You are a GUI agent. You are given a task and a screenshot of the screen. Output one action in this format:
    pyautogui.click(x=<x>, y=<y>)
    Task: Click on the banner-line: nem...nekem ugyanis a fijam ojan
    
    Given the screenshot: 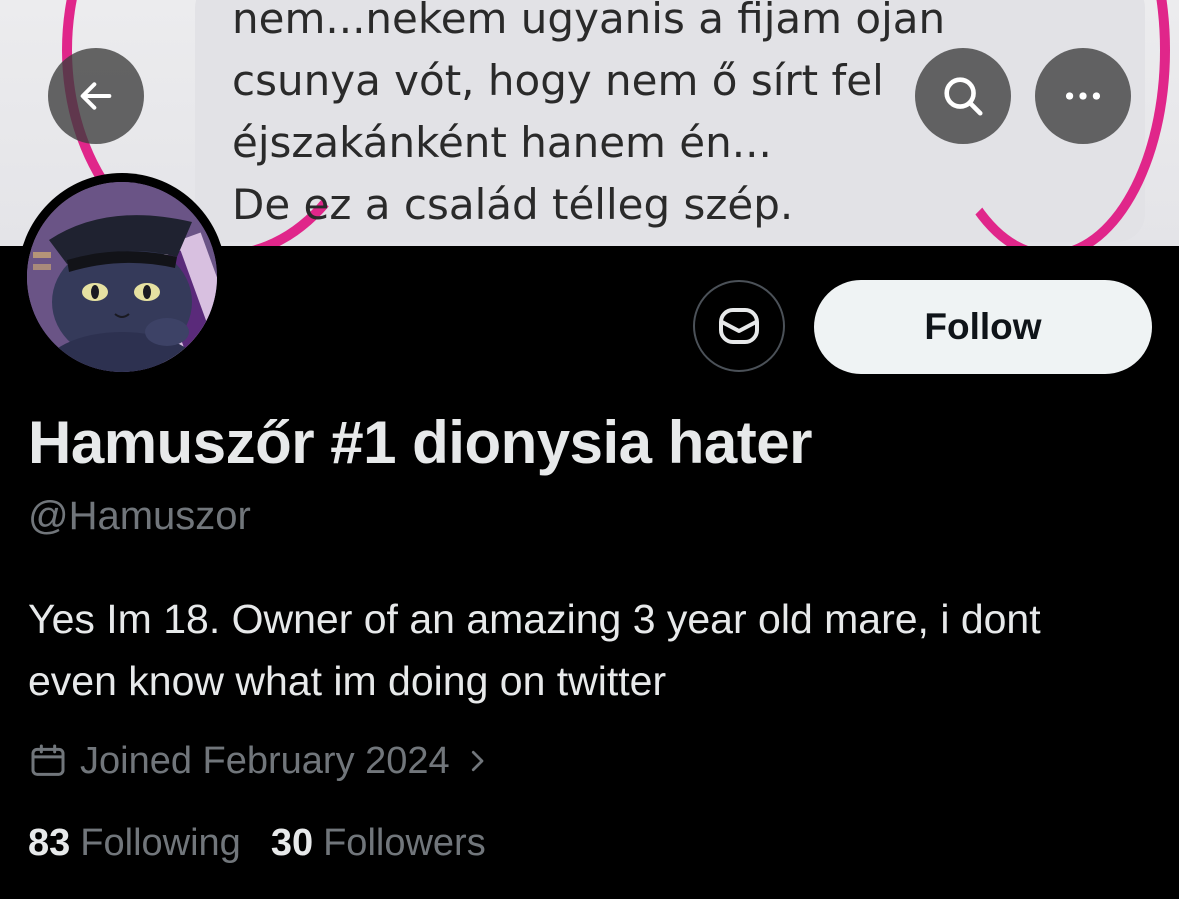 What is the action you would take?
    pyautogui.click(x=589, y=21)
    